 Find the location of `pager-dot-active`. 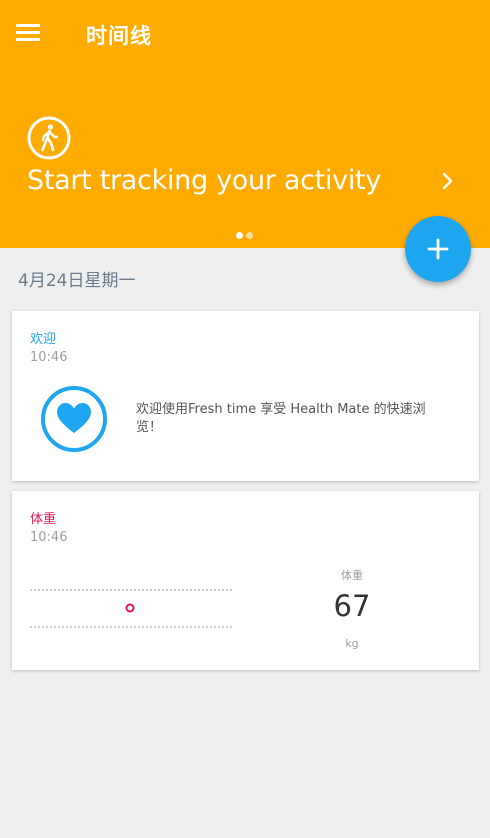

pager-dot-active is located at coordinates (239, 235).